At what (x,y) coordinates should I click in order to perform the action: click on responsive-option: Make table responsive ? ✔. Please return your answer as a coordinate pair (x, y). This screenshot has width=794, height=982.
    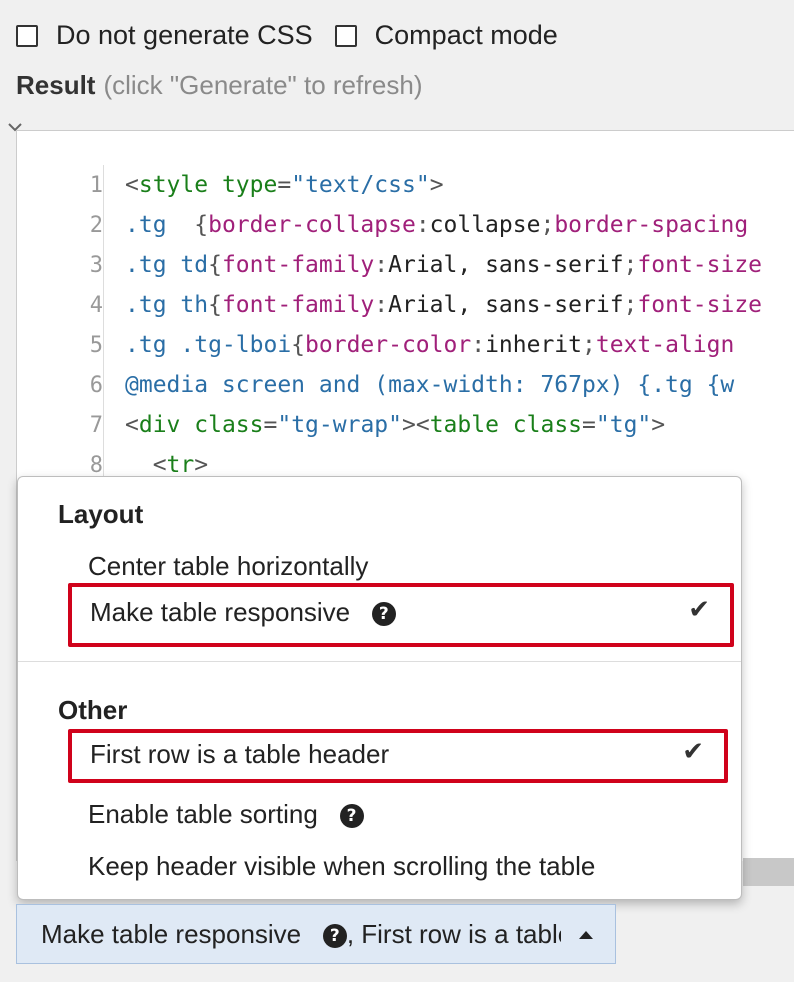
    Looking at the image, I should click on (401, 615).